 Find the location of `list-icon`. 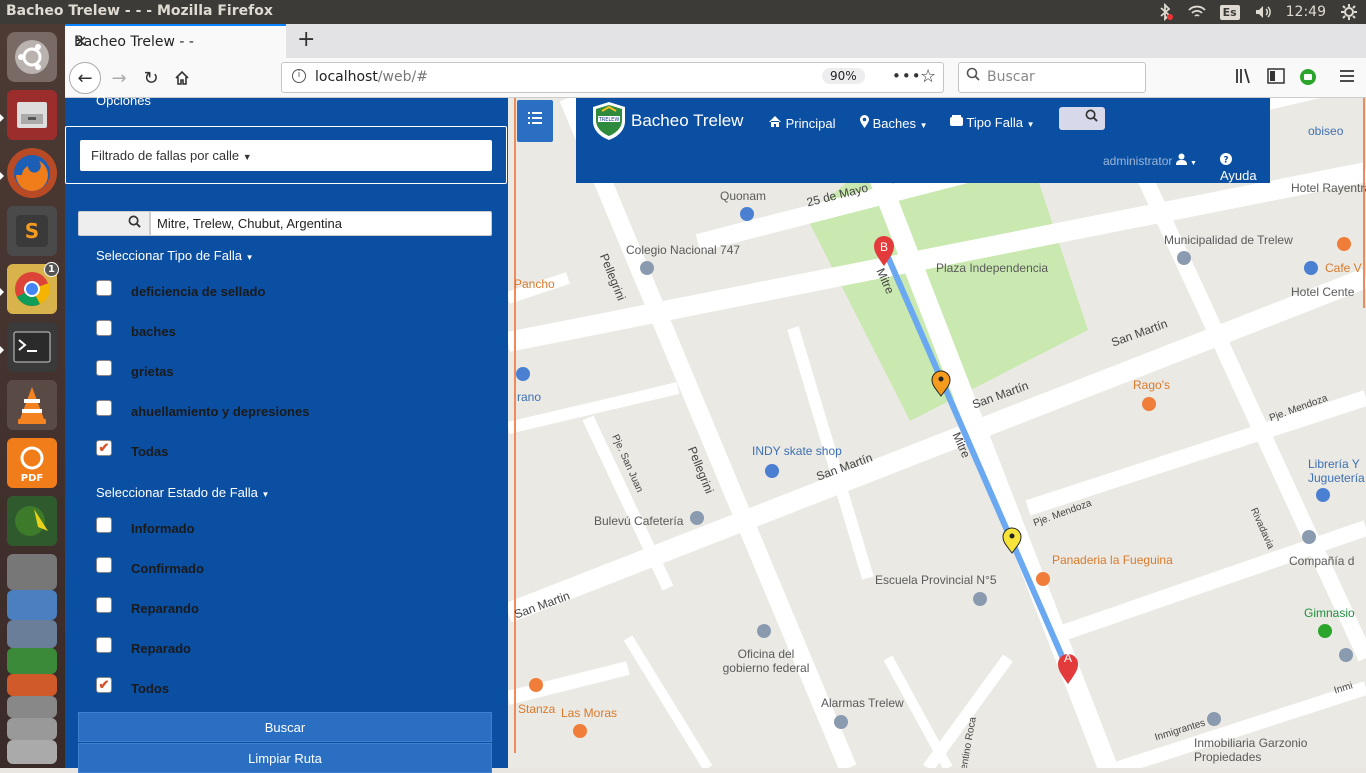

list-icon is located at coordinates (535, 118).